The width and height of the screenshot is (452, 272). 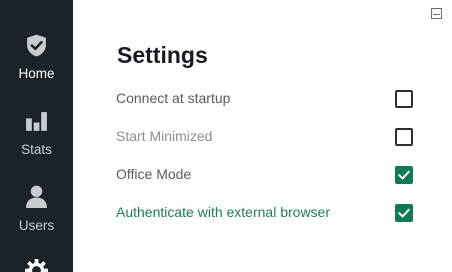 I want to click on minimize-icon, so click(x=436, y=13).